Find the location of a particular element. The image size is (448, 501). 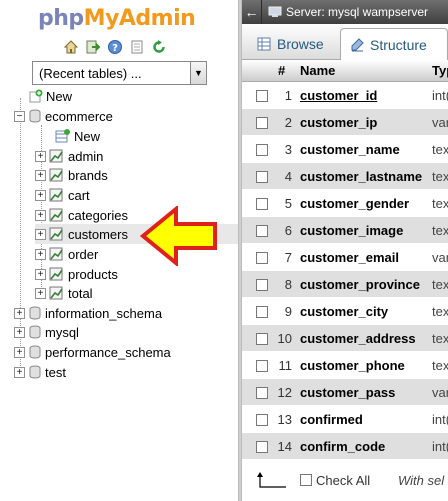

help-icon: ? is located at coordinates (115, 47).